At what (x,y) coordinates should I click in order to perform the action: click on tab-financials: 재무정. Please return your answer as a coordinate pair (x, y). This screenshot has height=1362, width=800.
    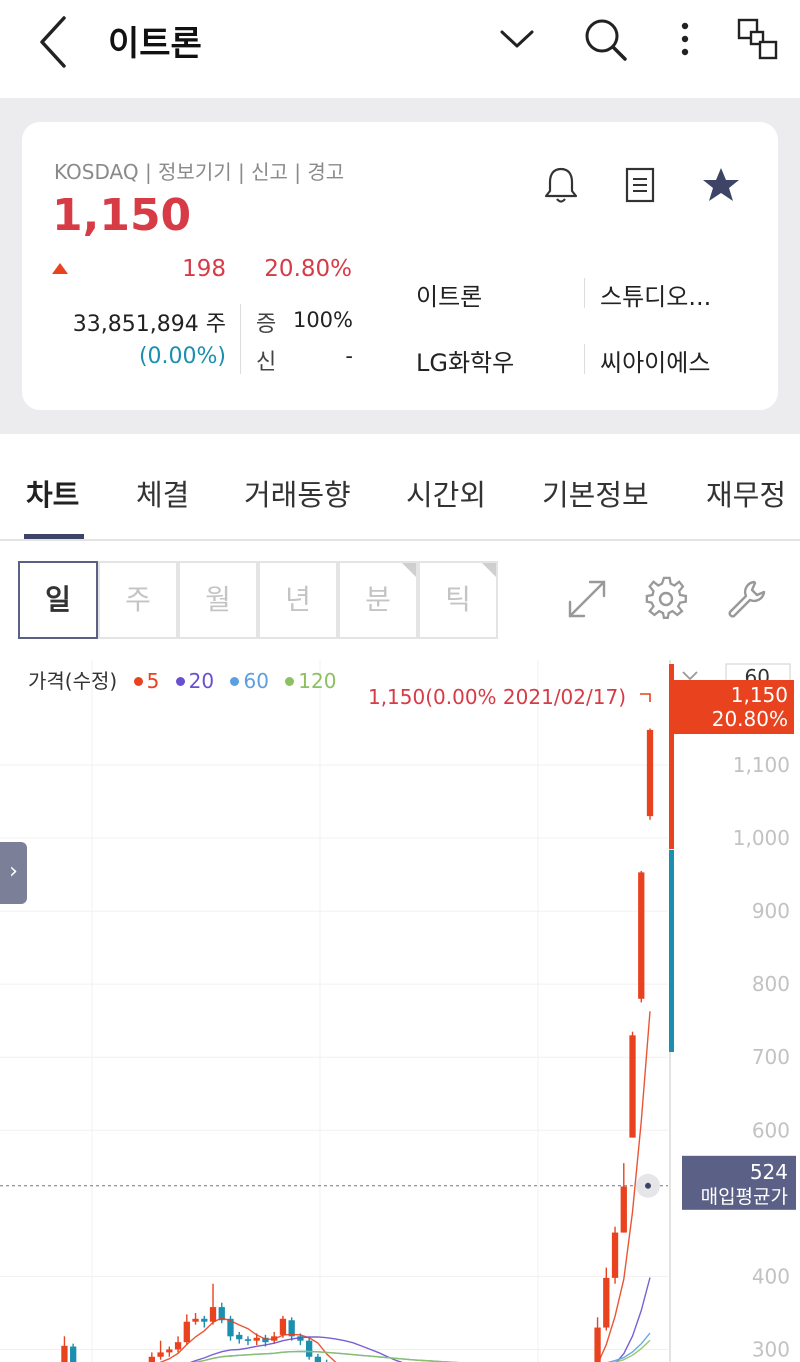
    Looking at the image, I should click on (746, 493).